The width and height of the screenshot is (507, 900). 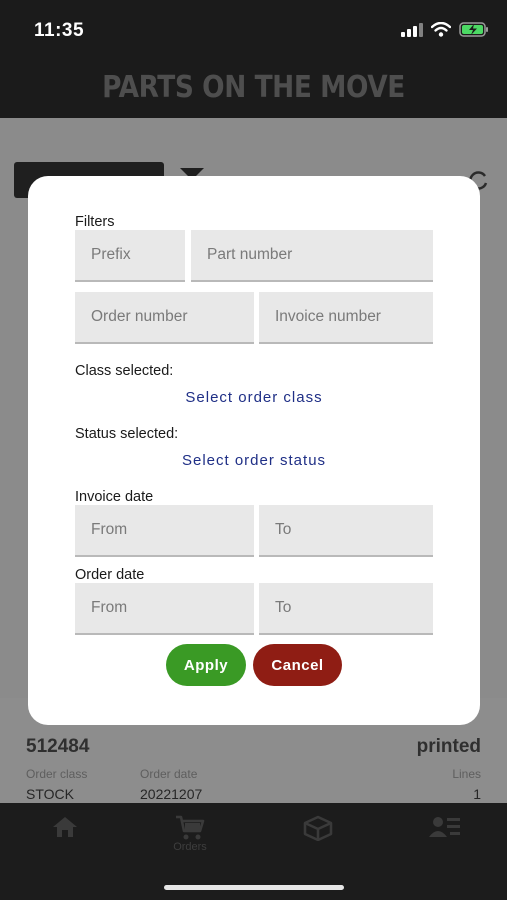 What do you see at coordinates (190, 847) in the screenshot?
I see `tab-orders-label: Orders` at bounding box center [190, 847].